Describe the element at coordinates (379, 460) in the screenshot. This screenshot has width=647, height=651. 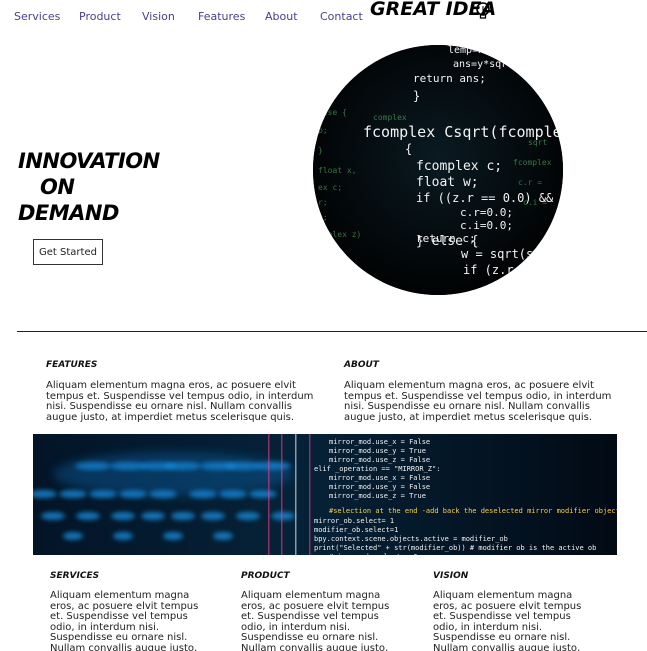
I see `banner-code-line: mirror_mod.use_z = False` at that location.